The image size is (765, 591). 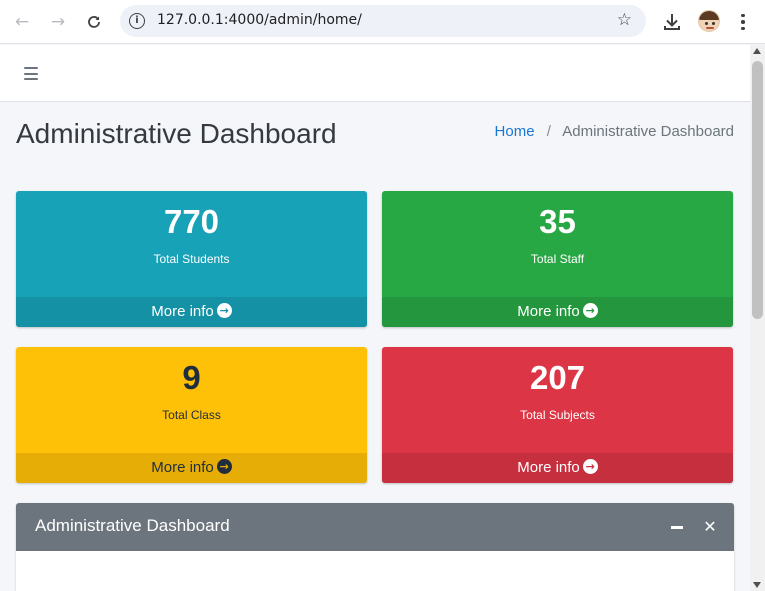 What do you see at coordinates (132, 525) in the screenshot?
I see `card-title: Administrative Dashboard` at bounding box center [132, 525].